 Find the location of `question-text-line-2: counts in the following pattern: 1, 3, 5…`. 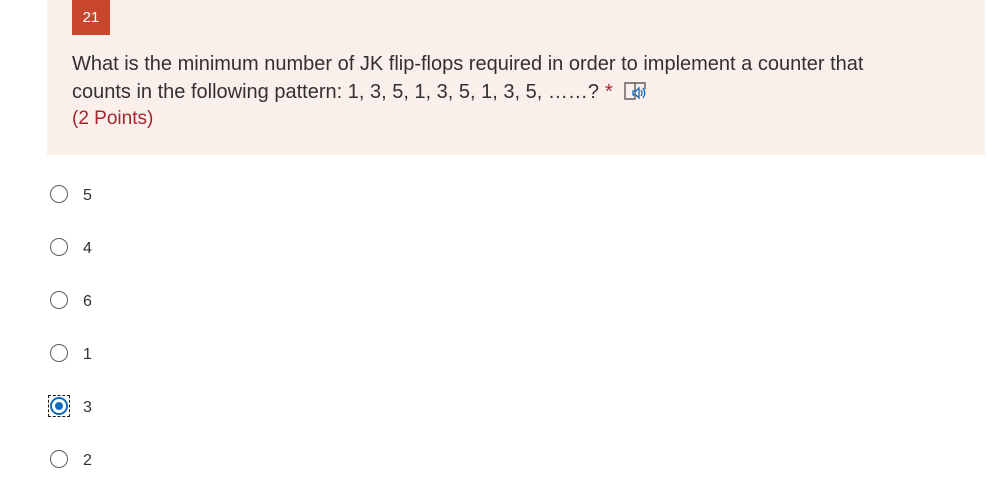

question-text-line-2: counts in the following pattern: 1, 3, 5… is located at coordinates (335, 92).